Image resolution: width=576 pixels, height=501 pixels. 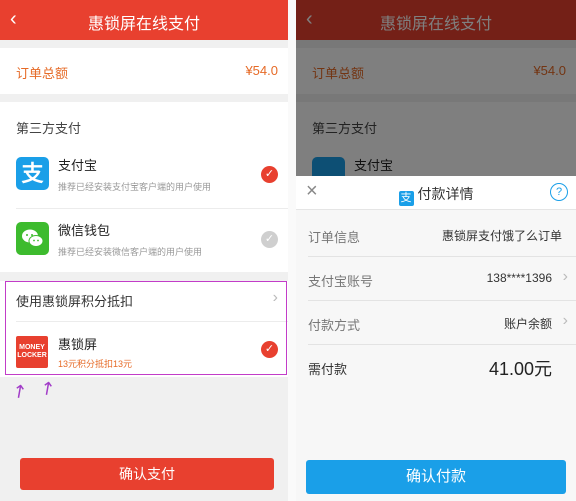 I want to click on top-bar: ‹ 惠锁屏在线支付, so click(x=144, y=20).